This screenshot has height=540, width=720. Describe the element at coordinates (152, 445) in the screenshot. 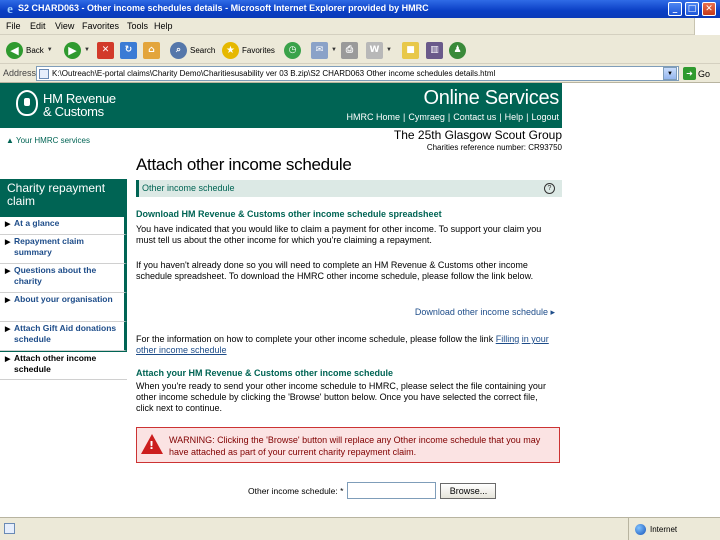

I see `exclamation-icon: !` at that location.